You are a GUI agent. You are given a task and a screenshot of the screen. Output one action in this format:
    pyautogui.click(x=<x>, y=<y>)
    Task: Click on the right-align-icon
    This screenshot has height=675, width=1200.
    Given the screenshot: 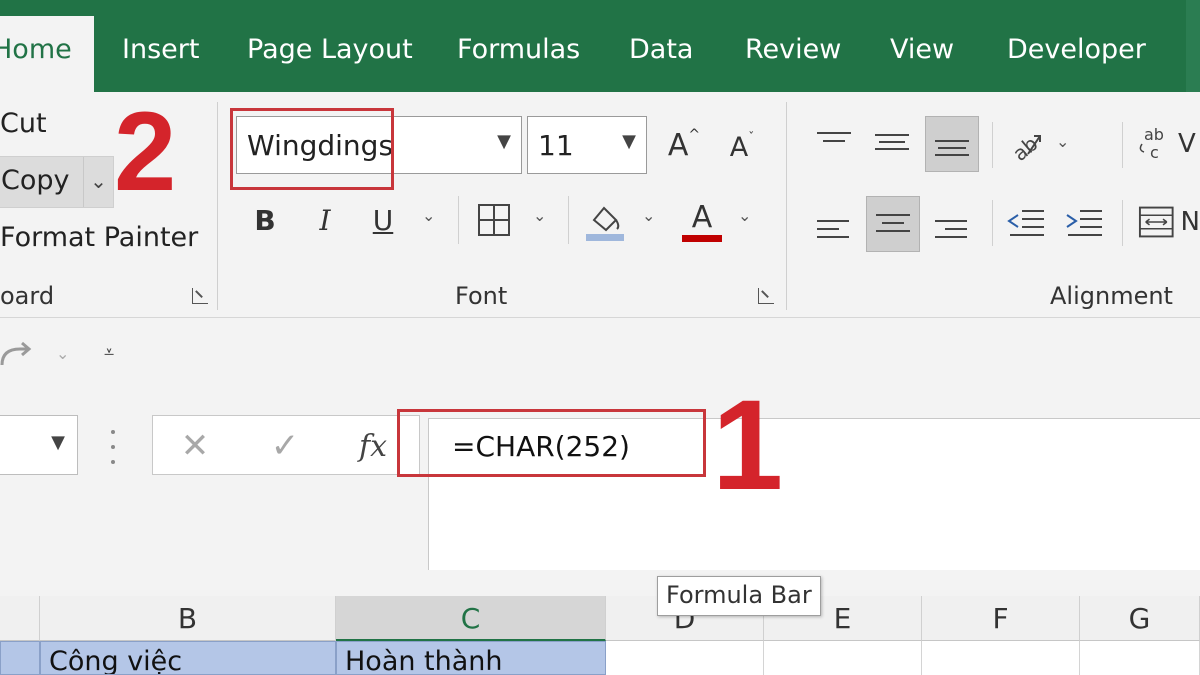 What is the action you would take?
    pyautogui.click(x=952, y=230)
    